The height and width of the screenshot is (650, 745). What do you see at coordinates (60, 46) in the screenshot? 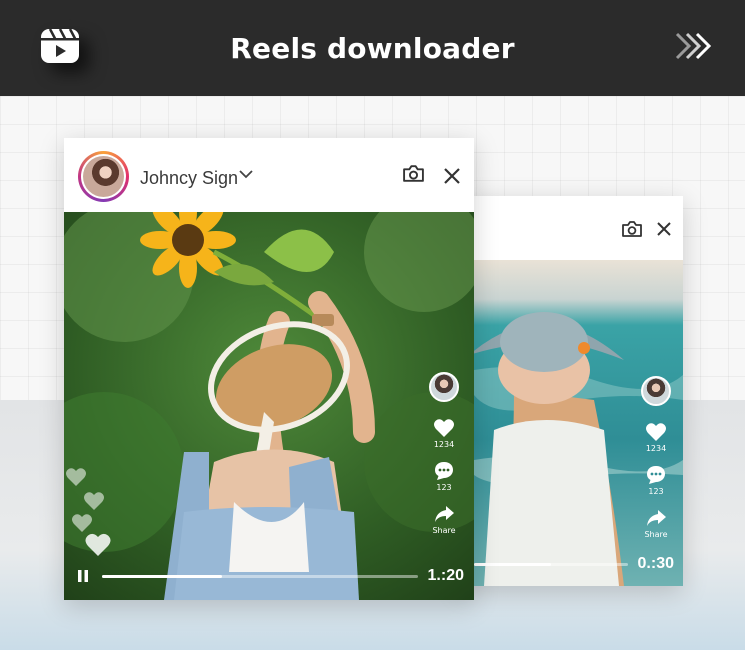
I see `reels-icon` at bounding box center [60, 46].